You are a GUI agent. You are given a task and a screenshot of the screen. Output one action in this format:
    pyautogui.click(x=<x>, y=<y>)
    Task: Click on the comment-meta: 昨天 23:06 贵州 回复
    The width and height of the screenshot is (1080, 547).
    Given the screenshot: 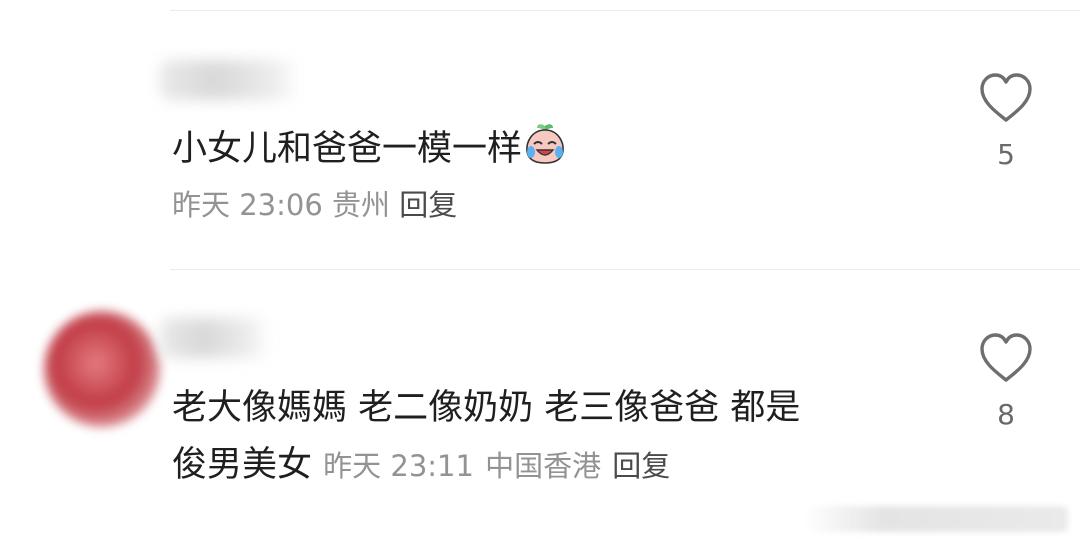 What is the action you would take?
    pyautogui.click(x=314, y=203)
    